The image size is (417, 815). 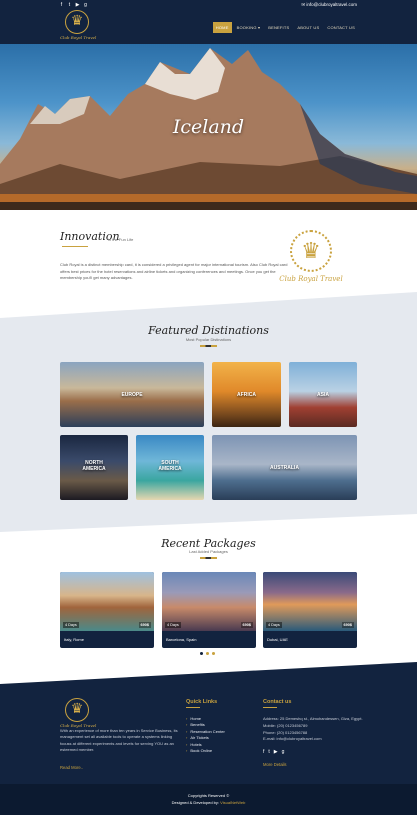 I want to click on emblem-text: Club Royal Travel, so click(x=311, y=279).